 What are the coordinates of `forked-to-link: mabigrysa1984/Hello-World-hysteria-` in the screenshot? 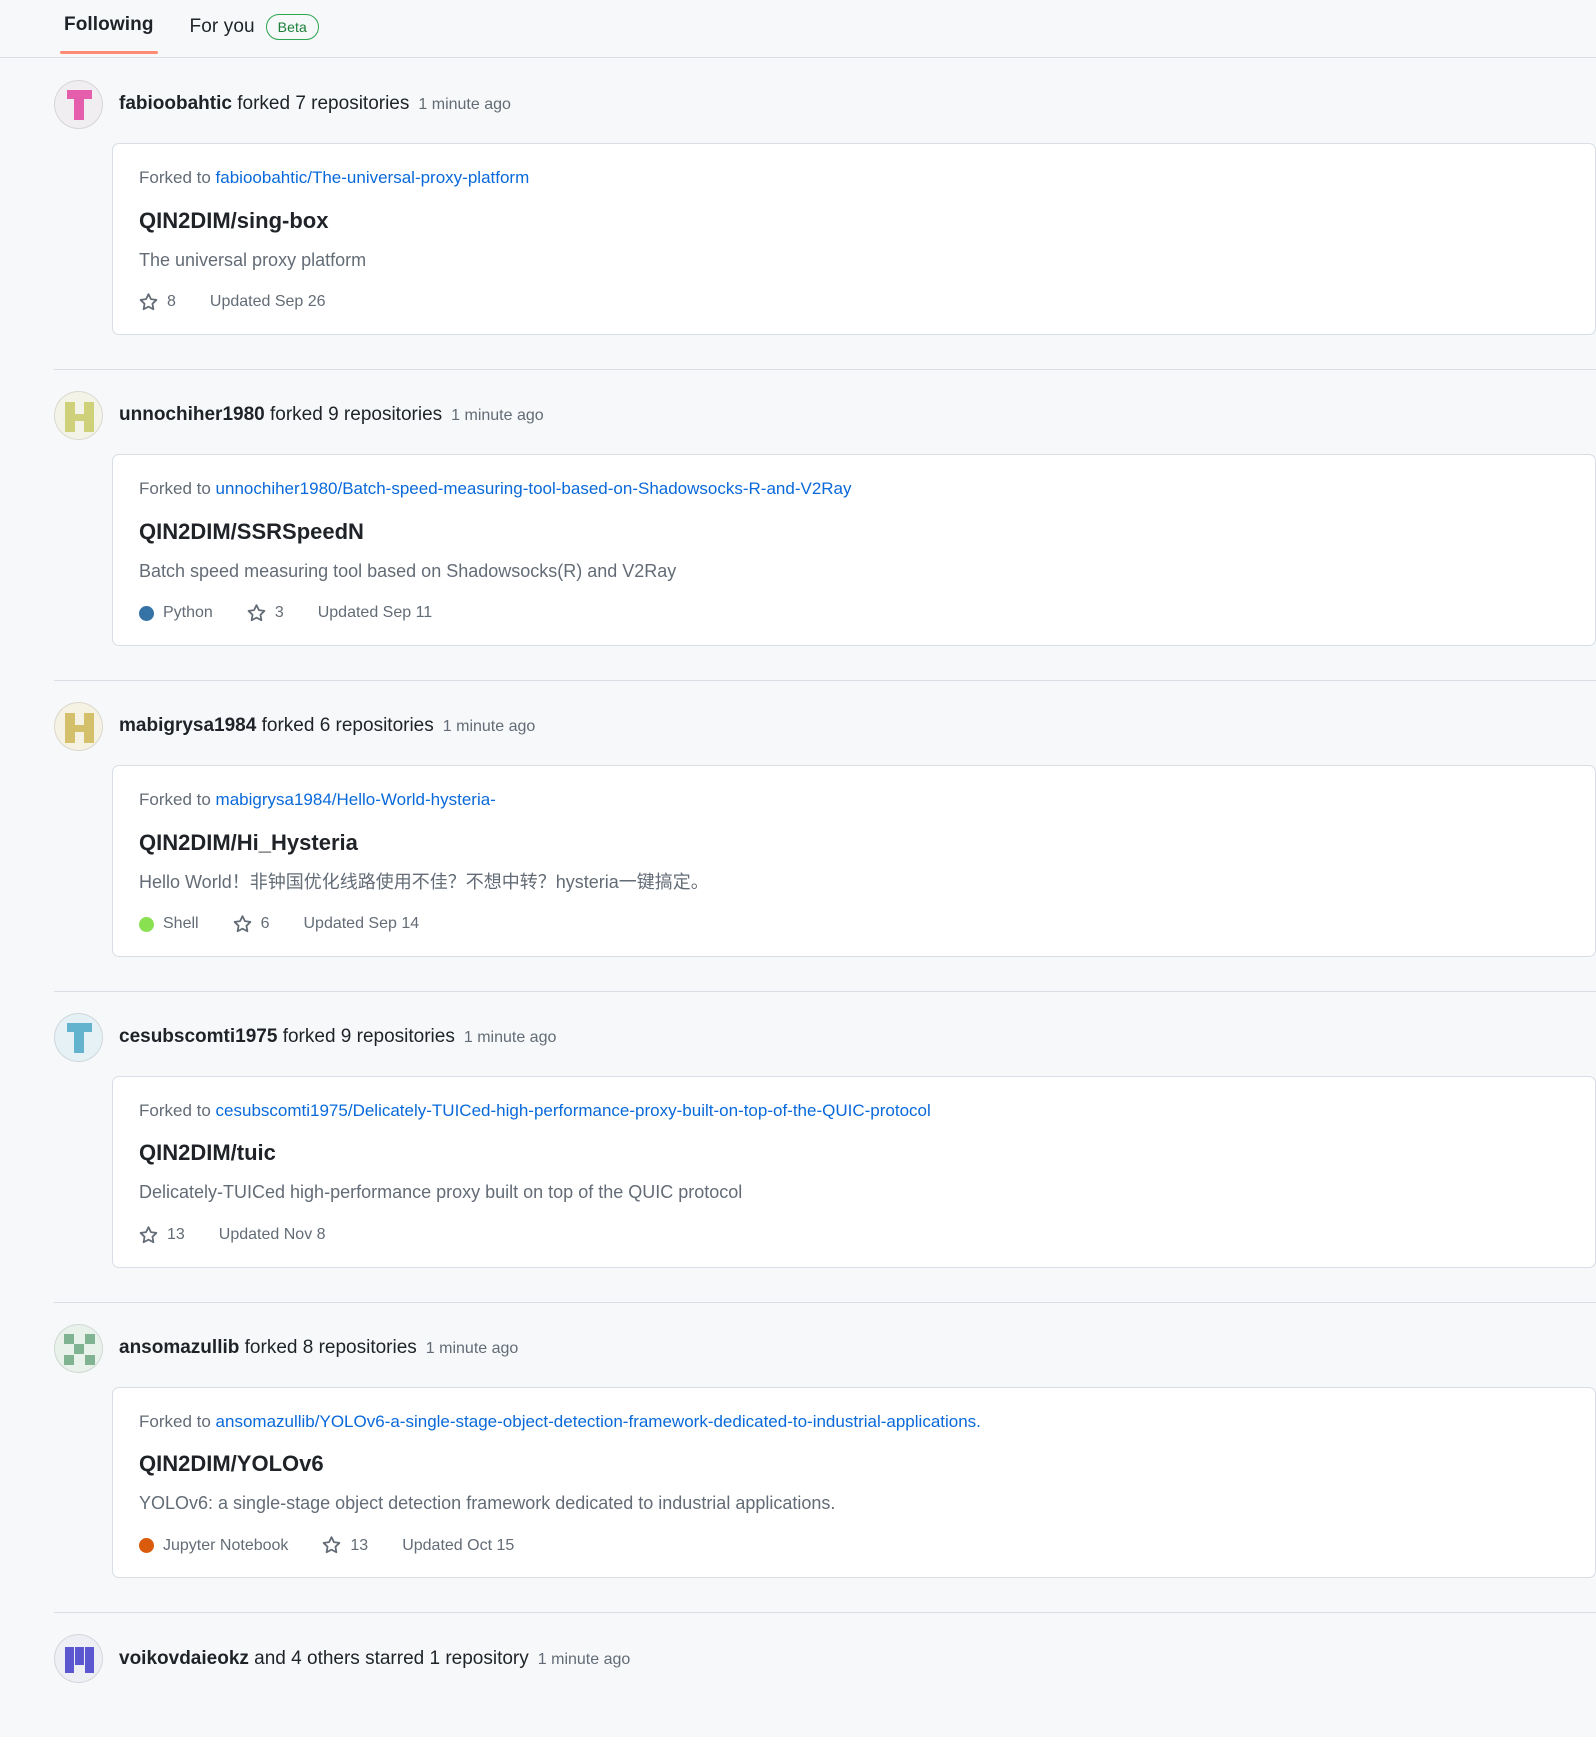 It's located at (356, 799).